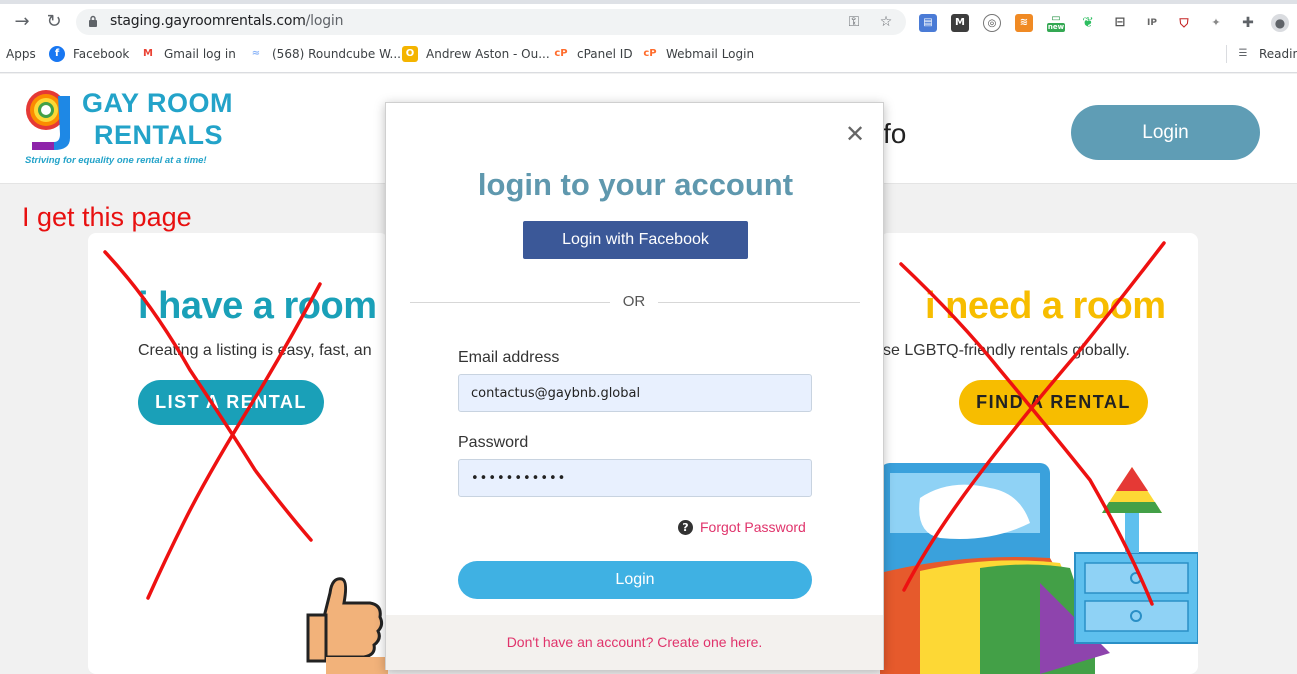  I want to click on extension-shield-icon: ⛉, so click(1184, 23).